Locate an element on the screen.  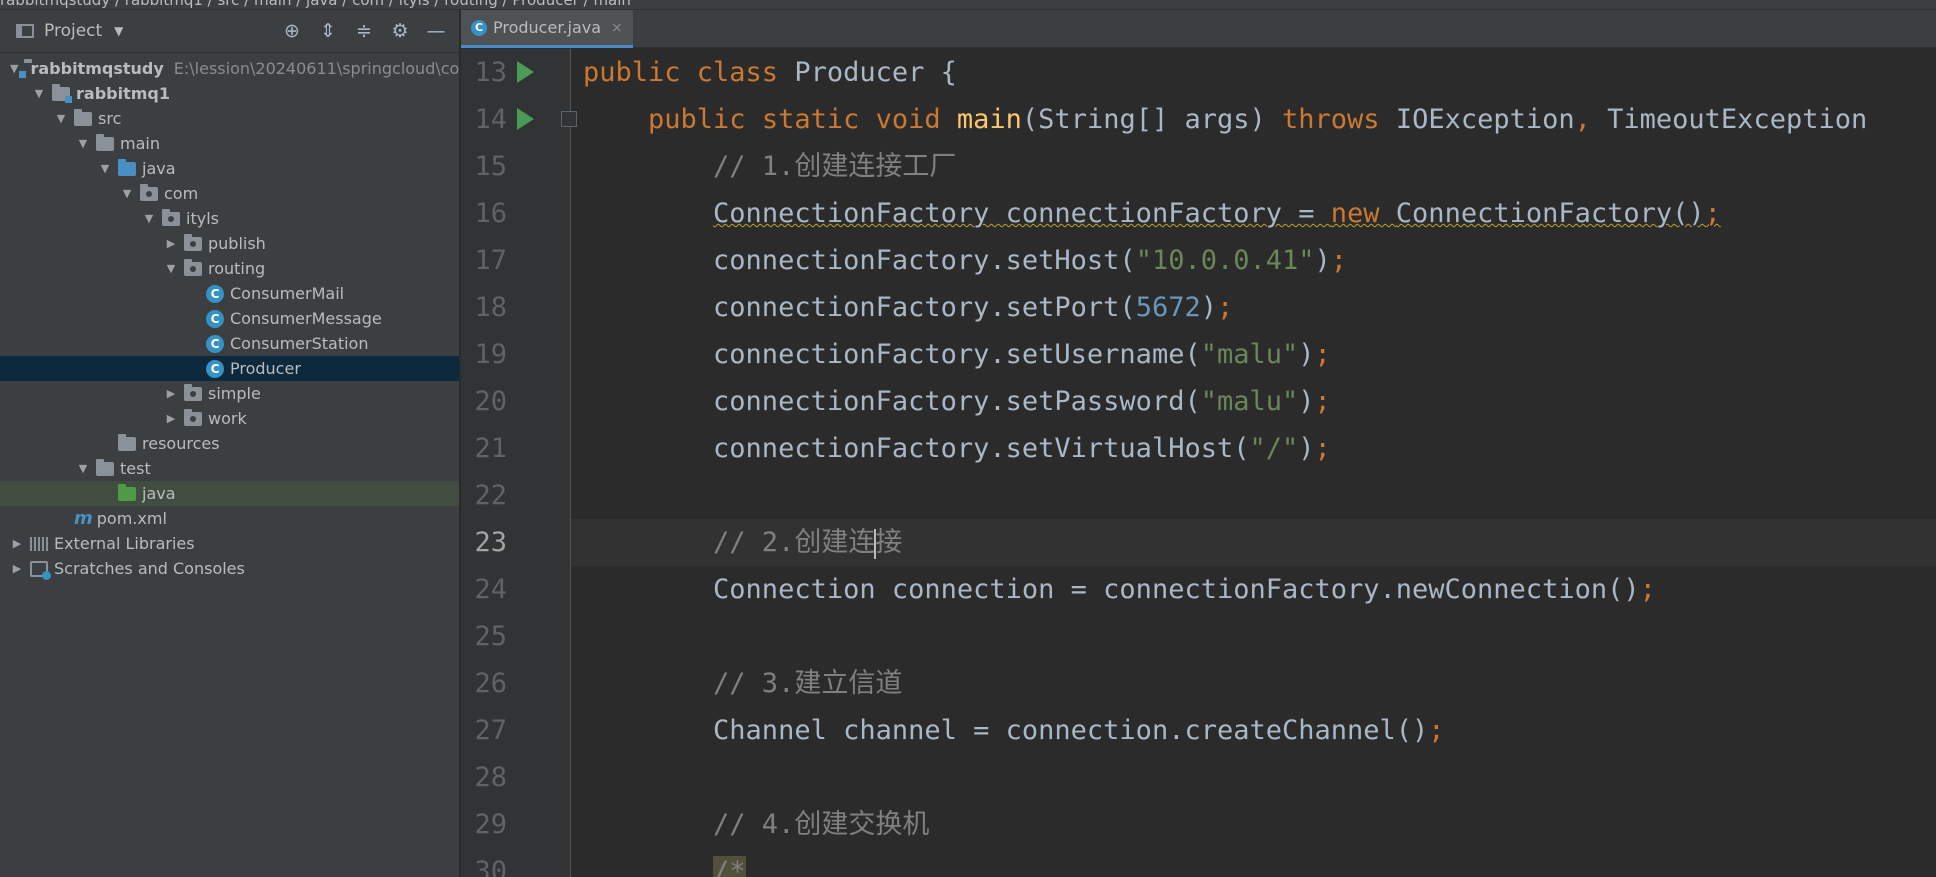
code-line: public class Producer { is located at coordinates (1253, 72).